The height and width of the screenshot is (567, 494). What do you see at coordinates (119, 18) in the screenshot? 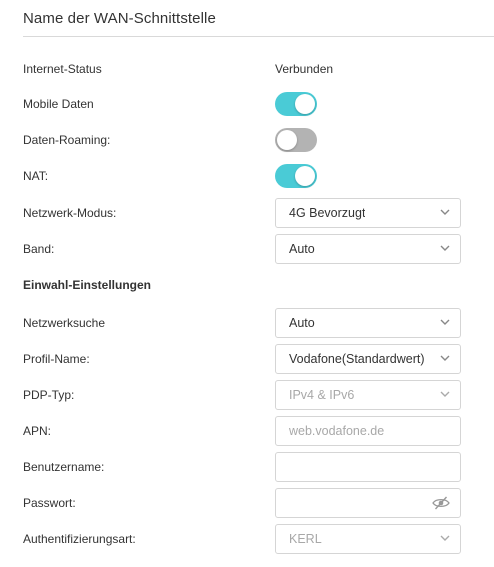
I see `section-title: Name der WAN-Schnittstelle` at bounding box center [119, 18].